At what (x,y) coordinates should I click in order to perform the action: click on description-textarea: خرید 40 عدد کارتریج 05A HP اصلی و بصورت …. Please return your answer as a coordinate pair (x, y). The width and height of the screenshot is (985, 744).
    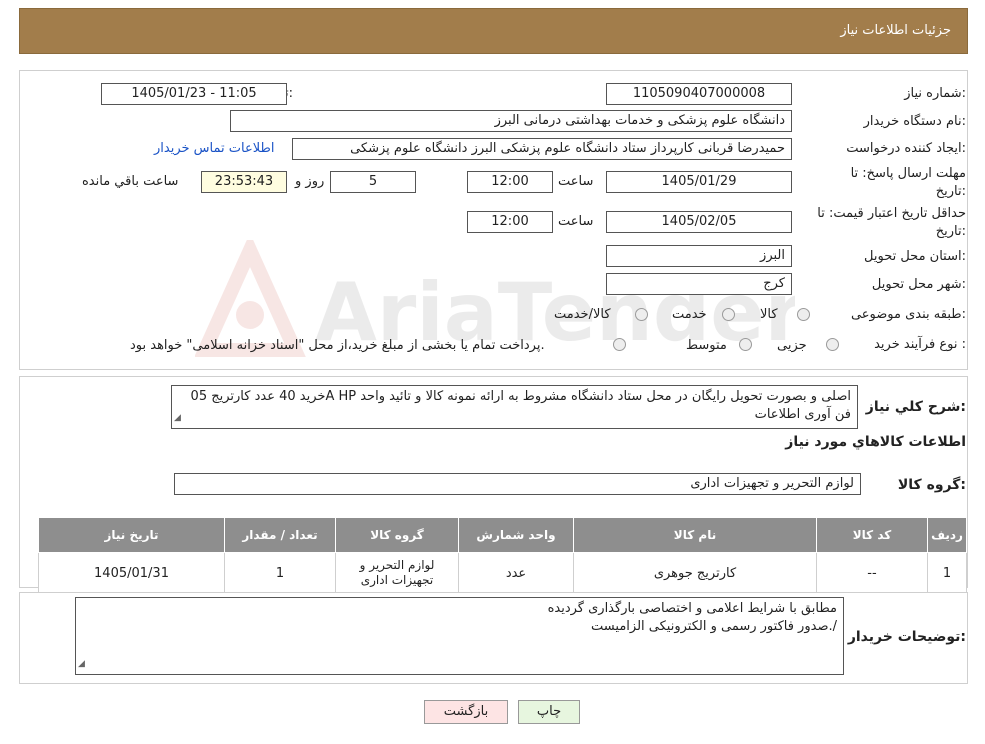
    Looking at the image, I should click on (514, 407).